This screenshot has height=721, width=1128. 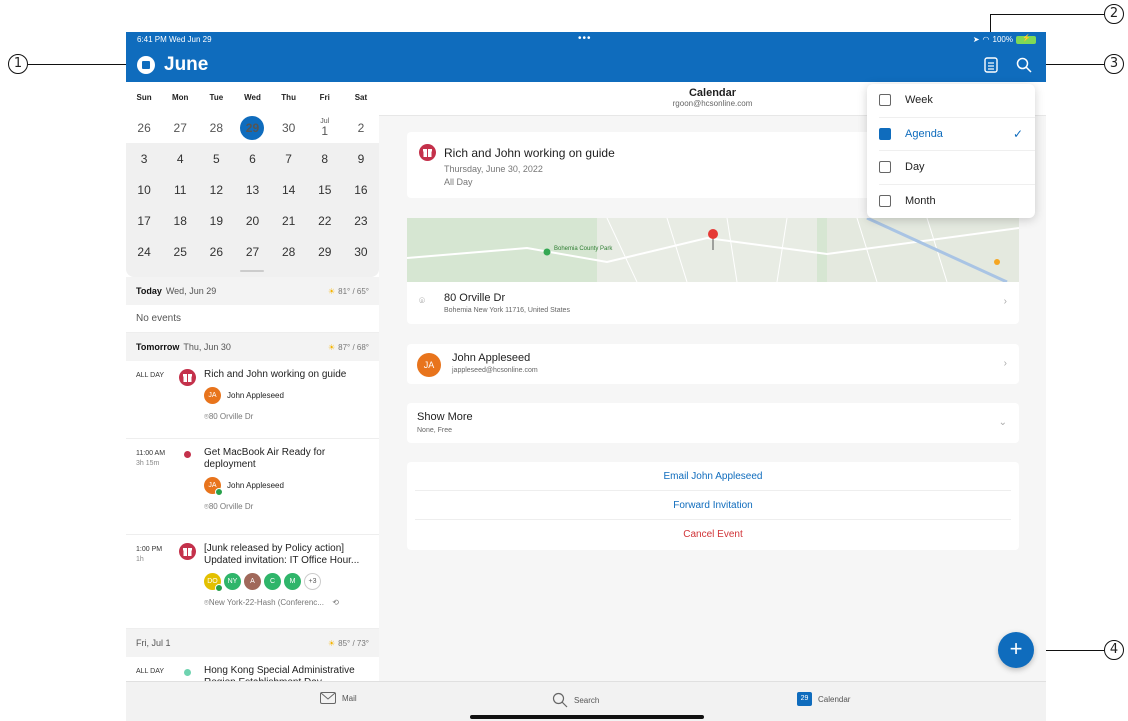 What do you see at coordinates (186, 65) in the screenshot?
I see `month-title: June` at bounding box center [186, 65].